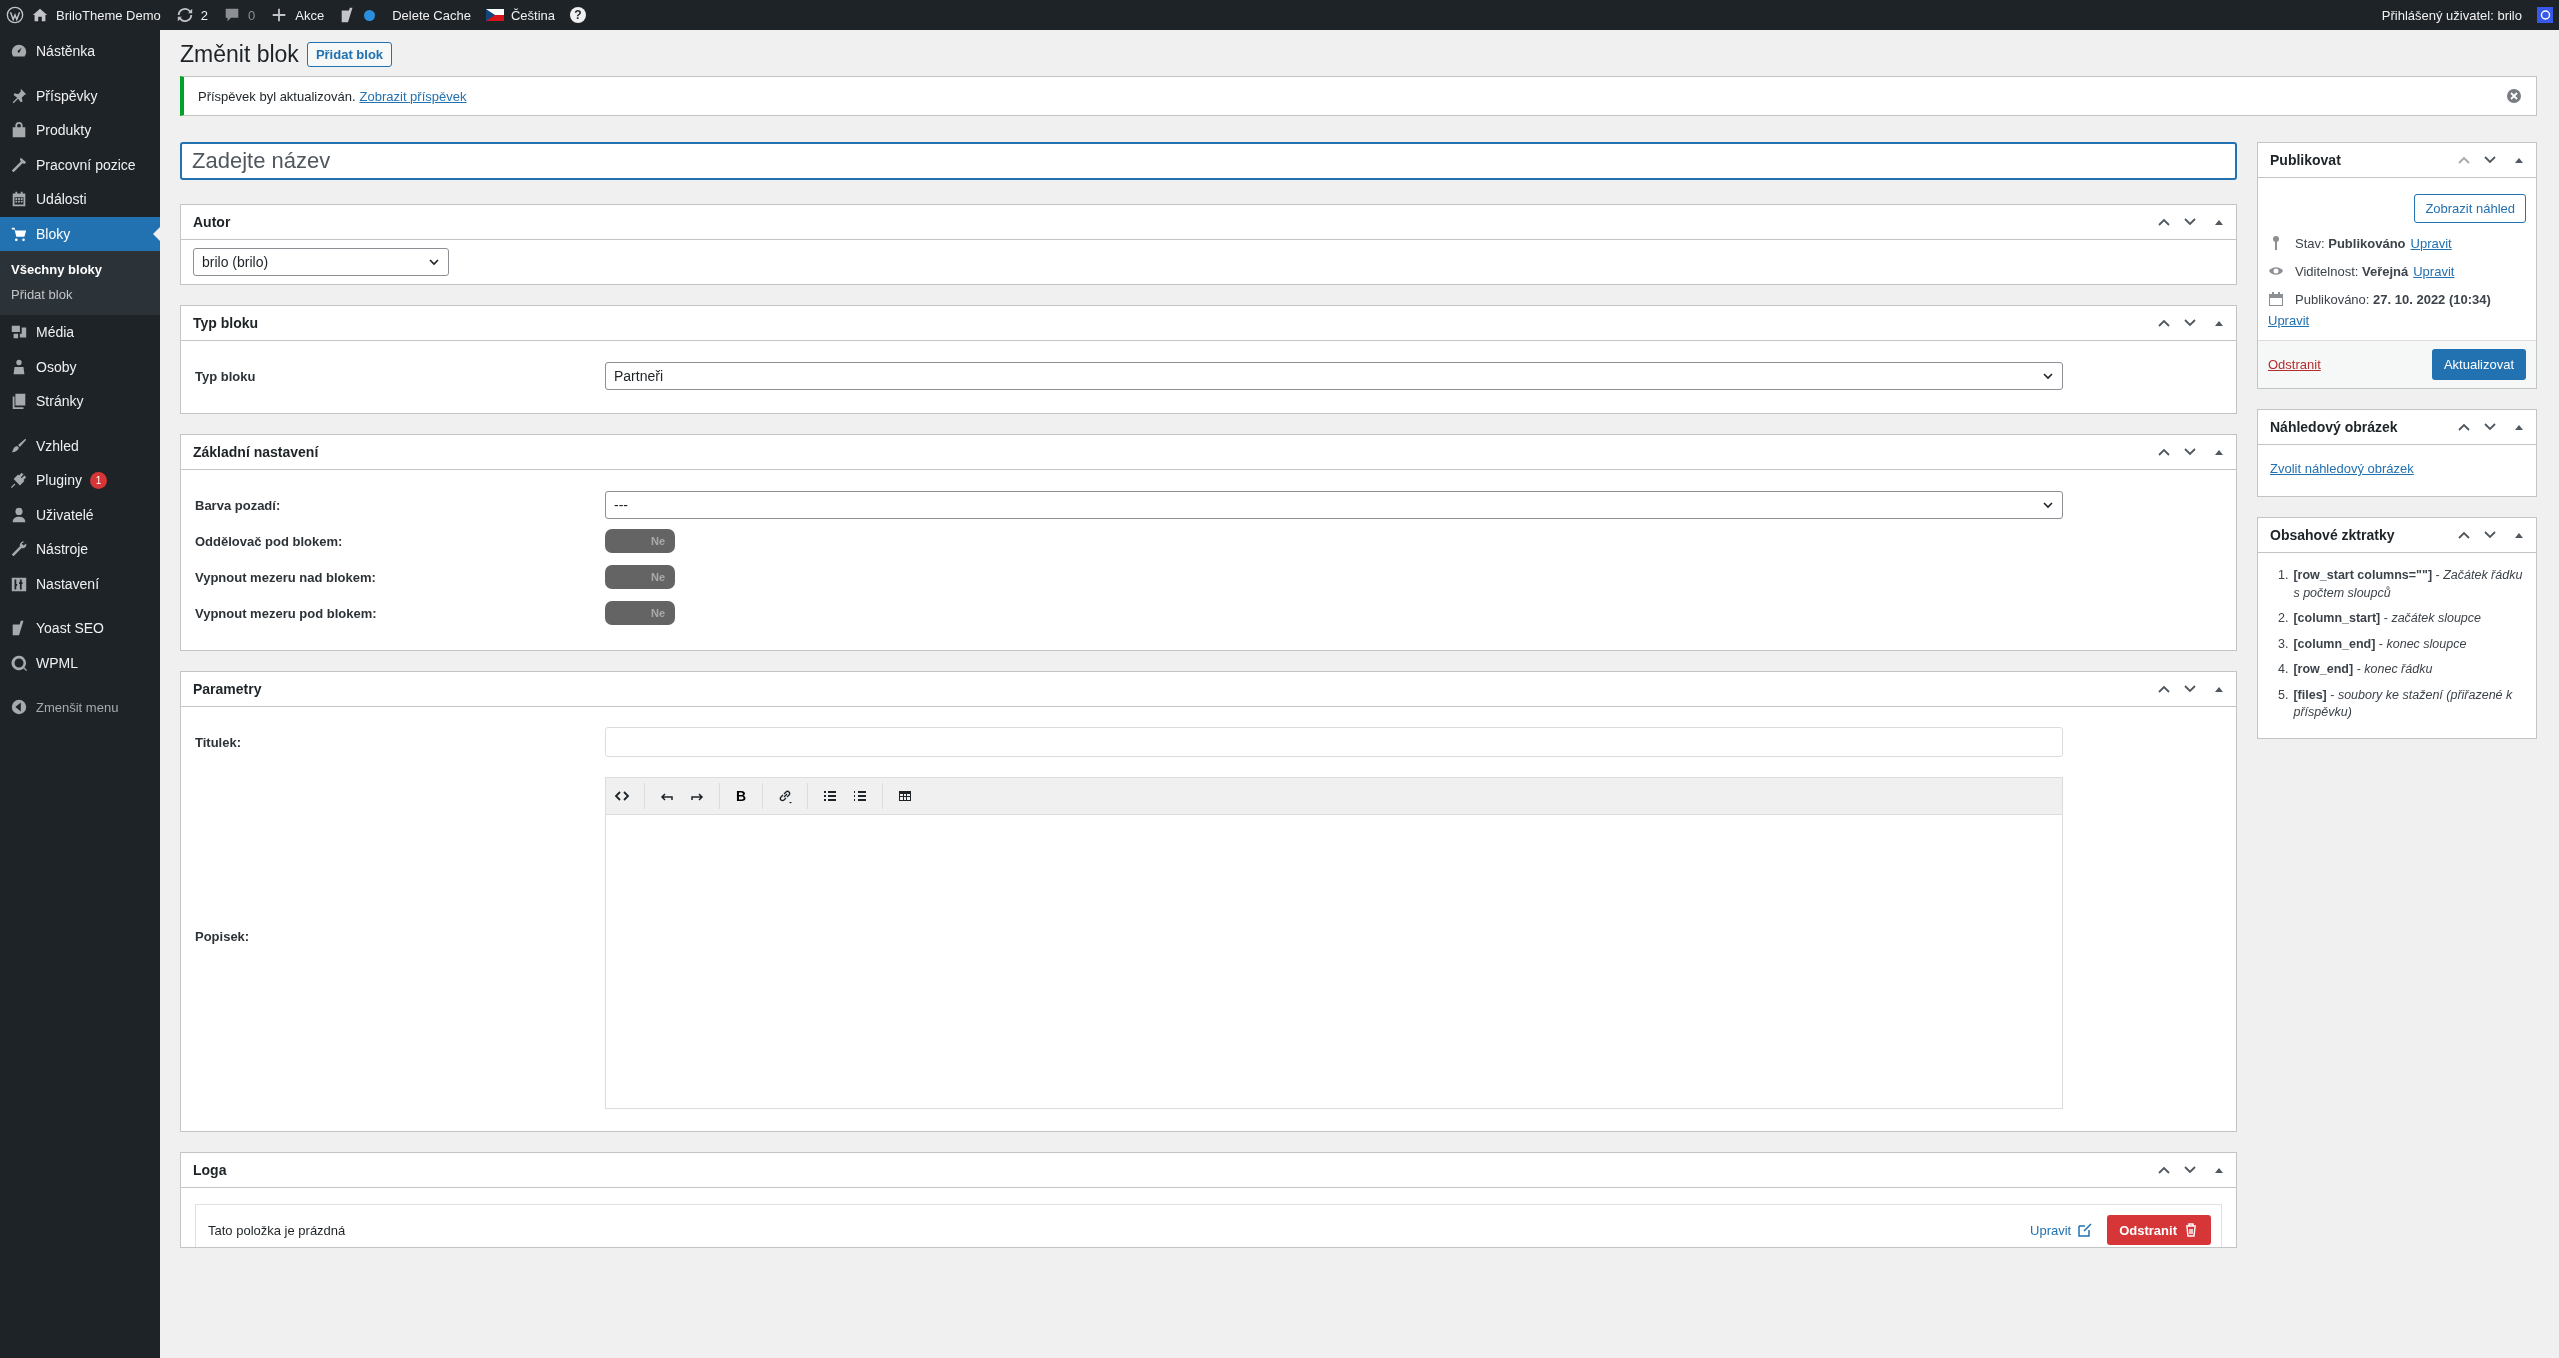  Describe the element at coordinates (532, 15) in the screenshot. I see `language-switcher: Čeština` at that location.